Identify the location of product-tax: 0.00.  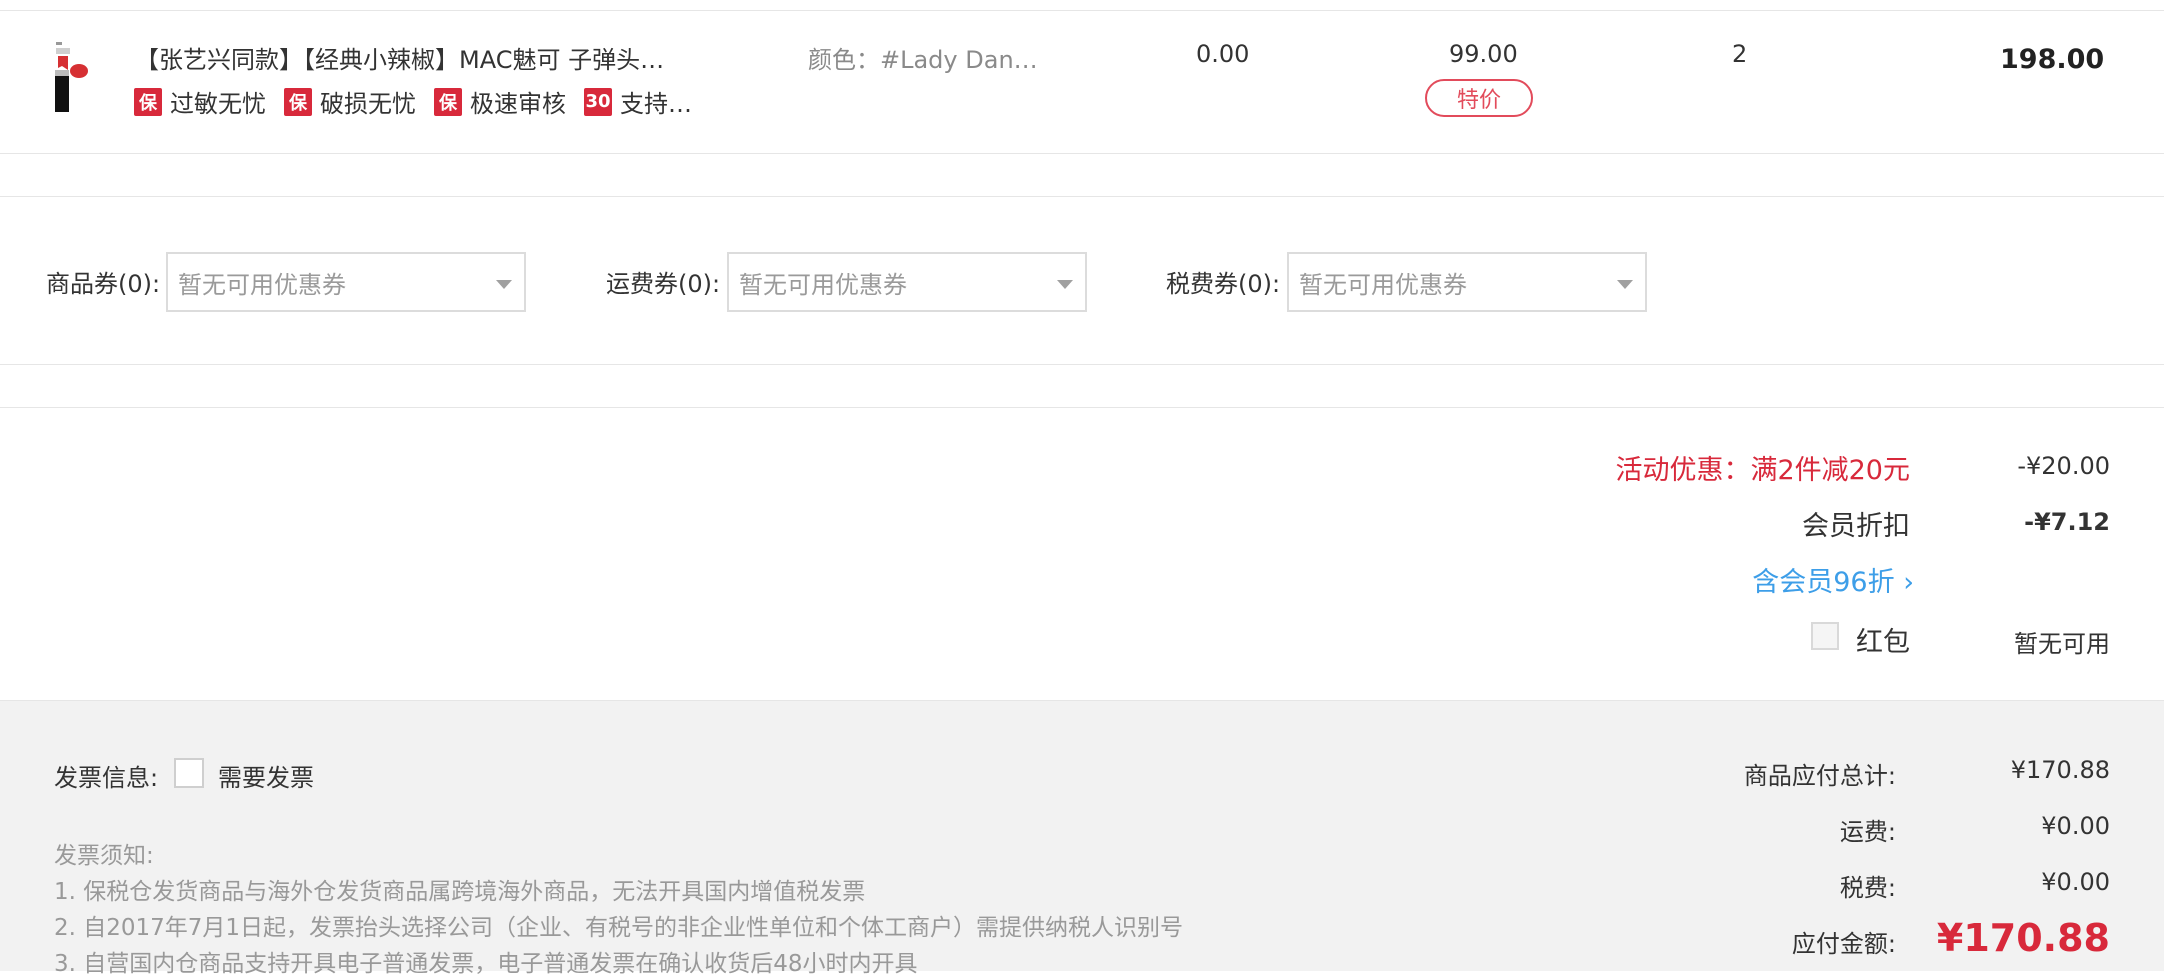
(1223, 54).